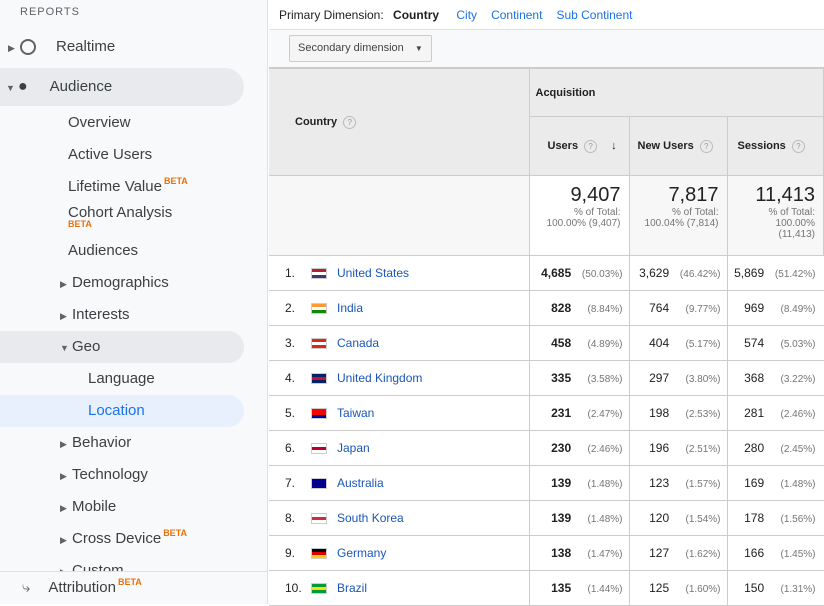 Image resolution: width=824 pixels, height=606 pixels. Describe the element at coordinates (98, 566) in the screenshot. I see `label: Custom` at that location.